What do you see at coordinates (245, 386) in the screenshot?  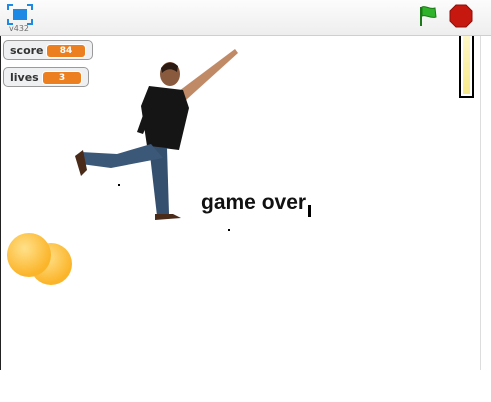 I see `bottom-area` at bounding box center [245, 386].